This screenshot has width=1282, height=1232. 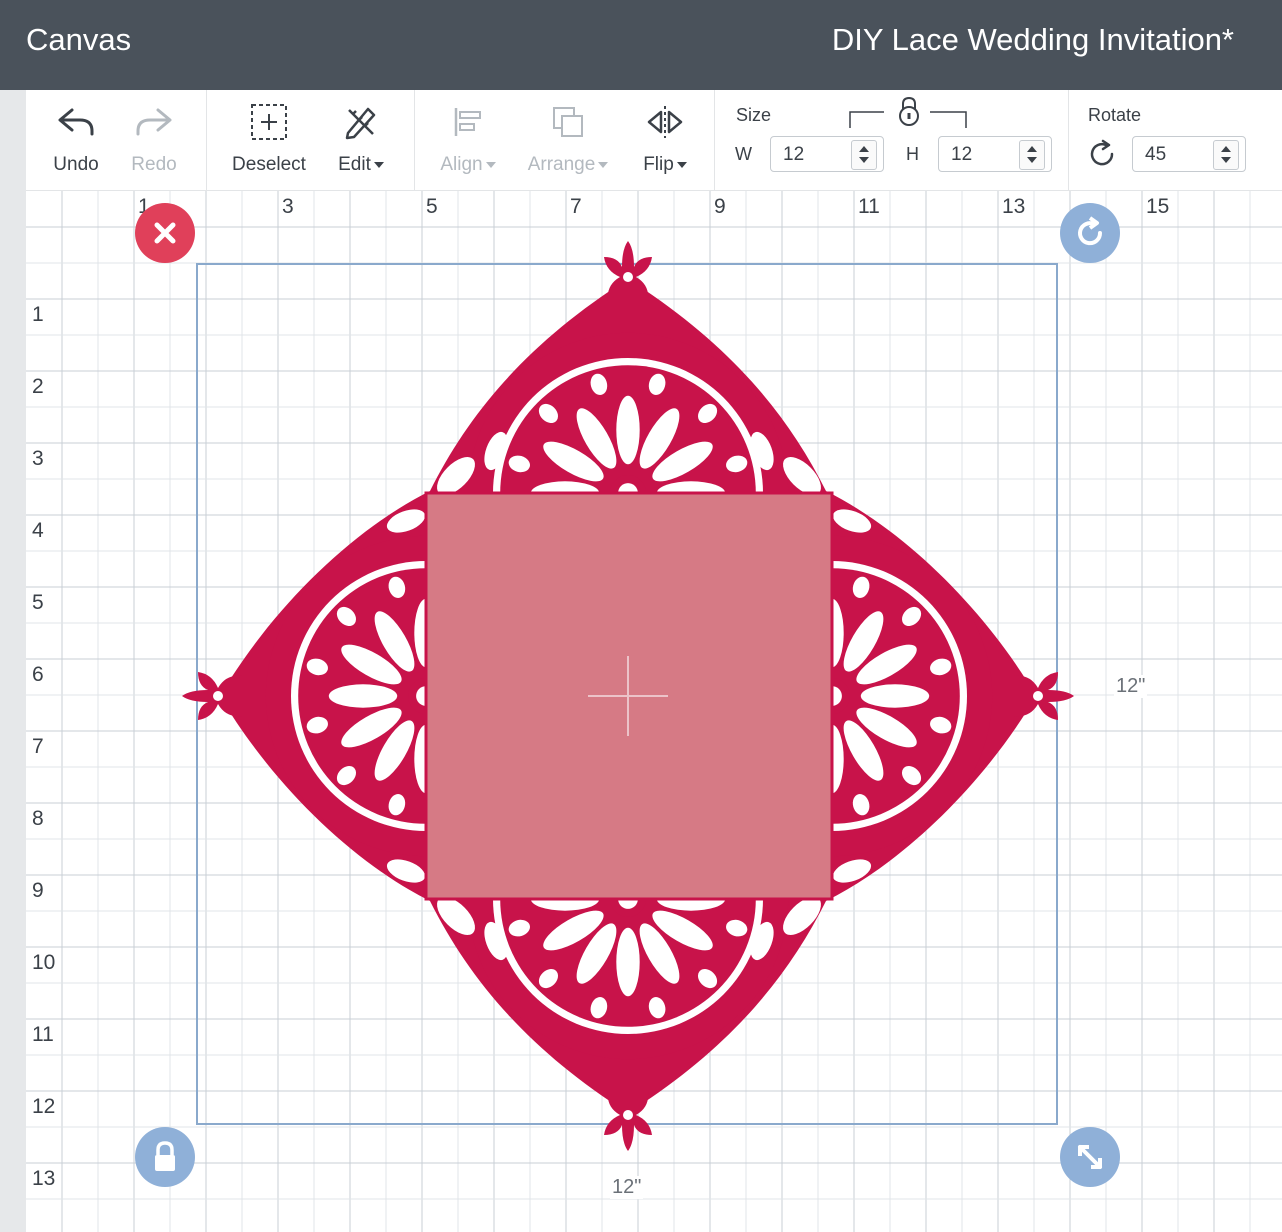 What do you see at coordinates (154, 122) in the screenshot?
I see `redo-icon` at bounding box center [154, 122].